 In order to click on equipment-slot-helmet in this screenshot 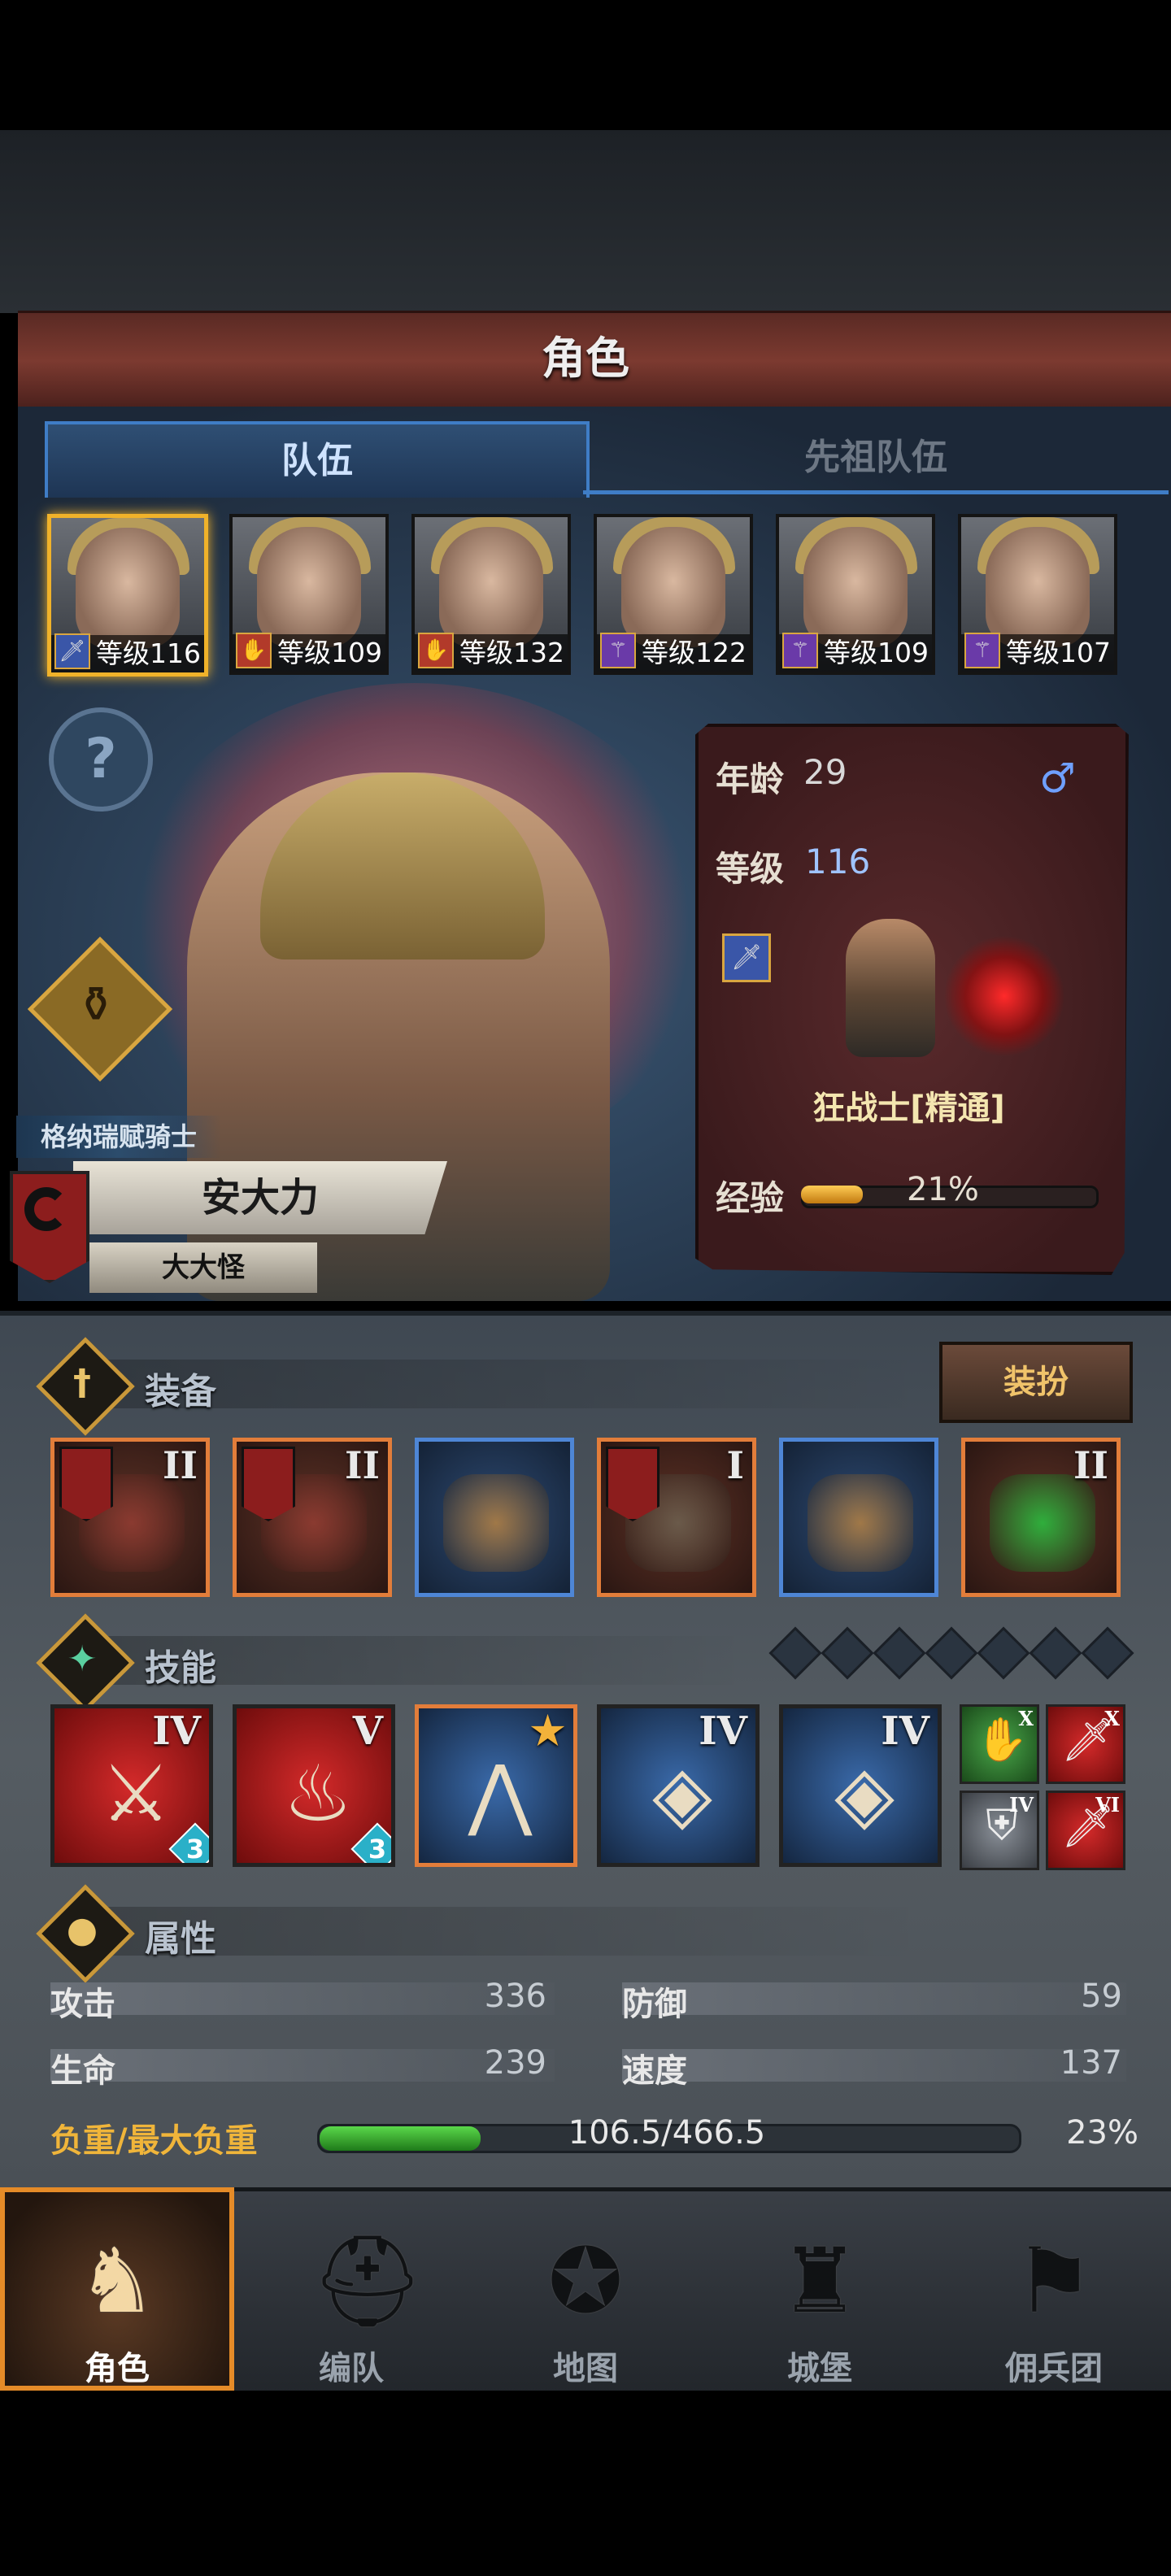, I will do `click(494, 1518)`.